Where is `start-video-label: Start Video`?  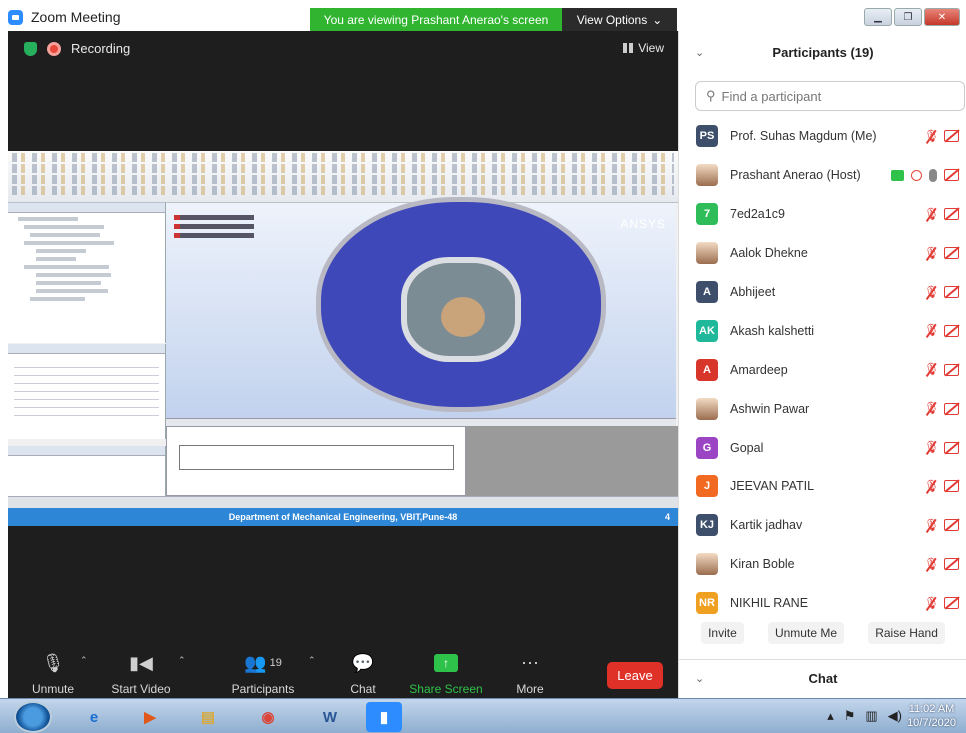 start-video-label: Start Video is located at coordinates (141, 689).